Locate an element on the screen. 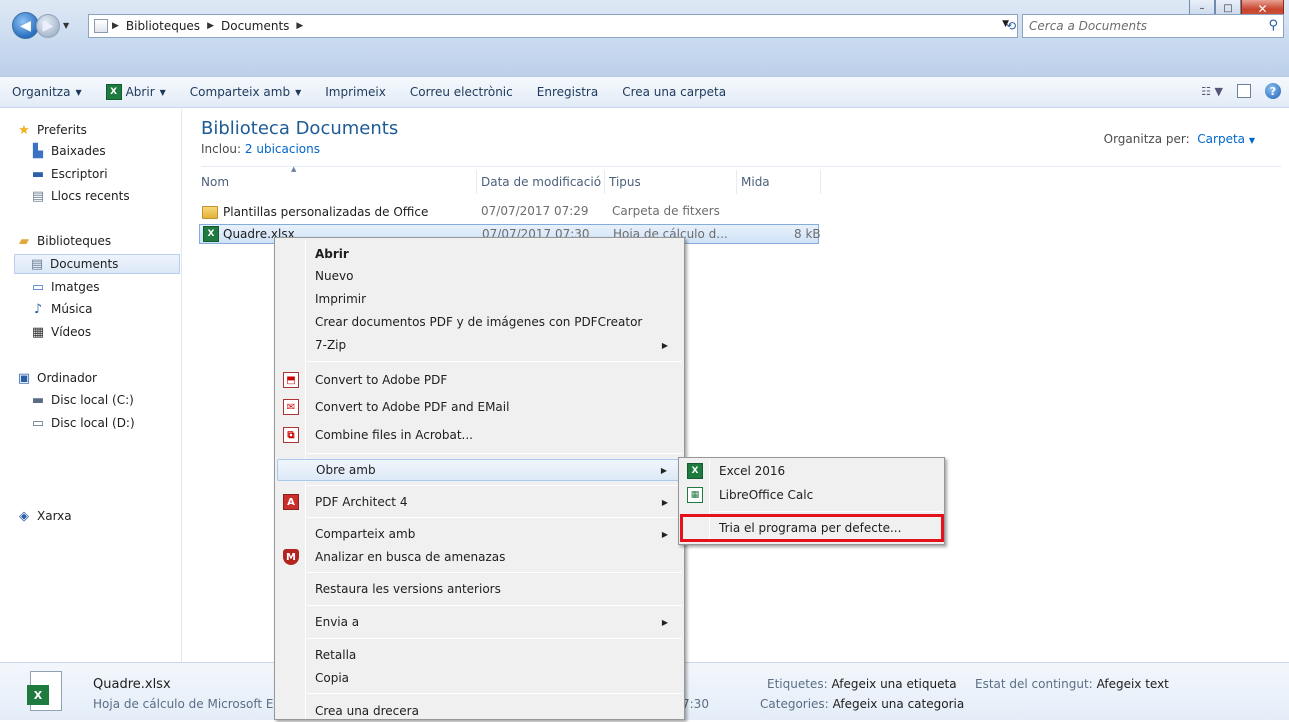 The height and width of the screenshot is (722, 1289). nav-computer: ▣ Ordinador is located at coordinates (56, 378).